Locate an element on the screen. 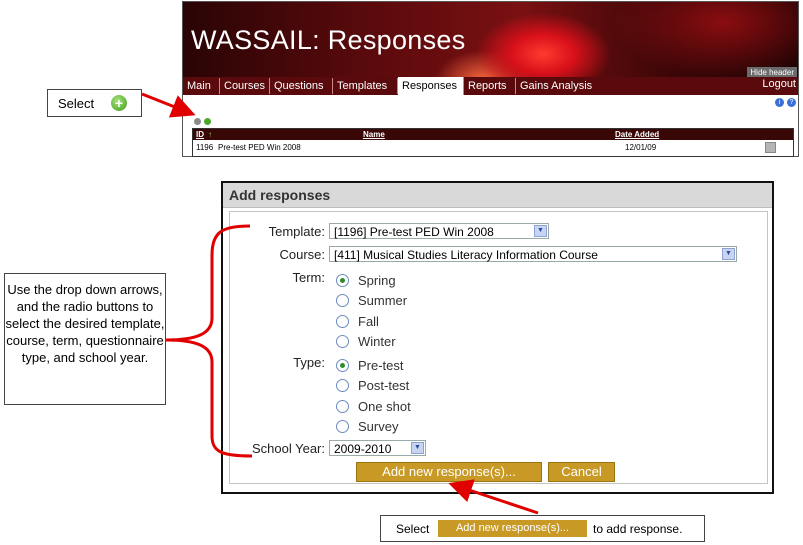 The image size is (803, 545). select-arrow is located at coordinates (168, 105).